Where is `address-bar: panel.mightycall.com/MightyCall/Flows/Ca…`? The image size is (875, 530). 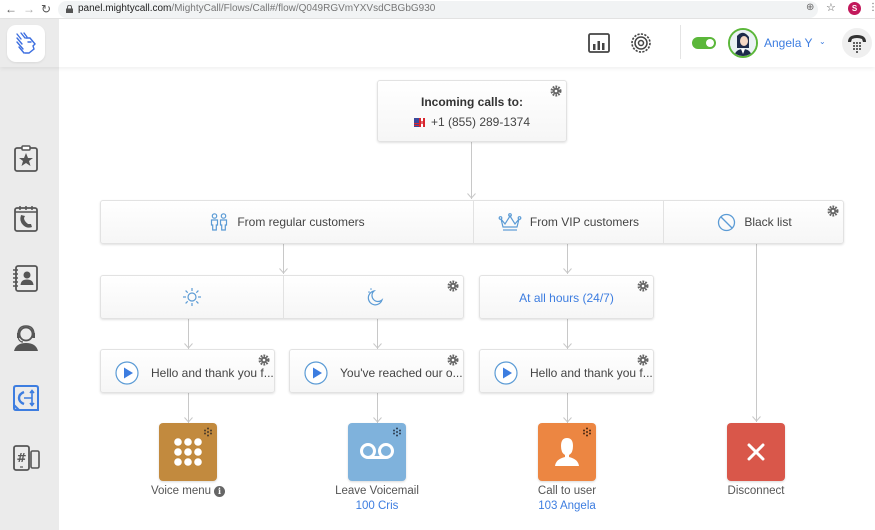
address-bar: panel.mightycall.com/MightyCall/Flows/Ca… is located at coordinates (438, 9).